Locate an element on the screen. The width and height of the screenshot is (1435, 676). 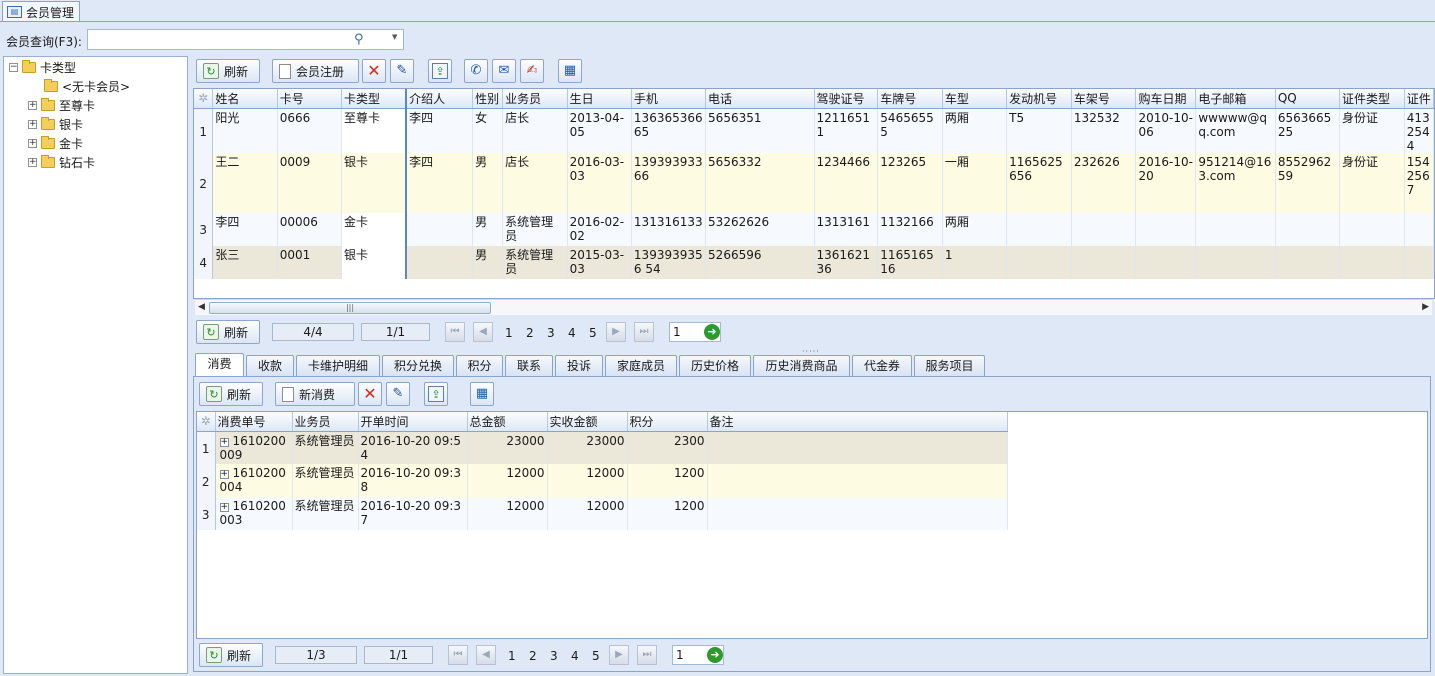
column-header: 证件 is located at coordinates (1419, 99).